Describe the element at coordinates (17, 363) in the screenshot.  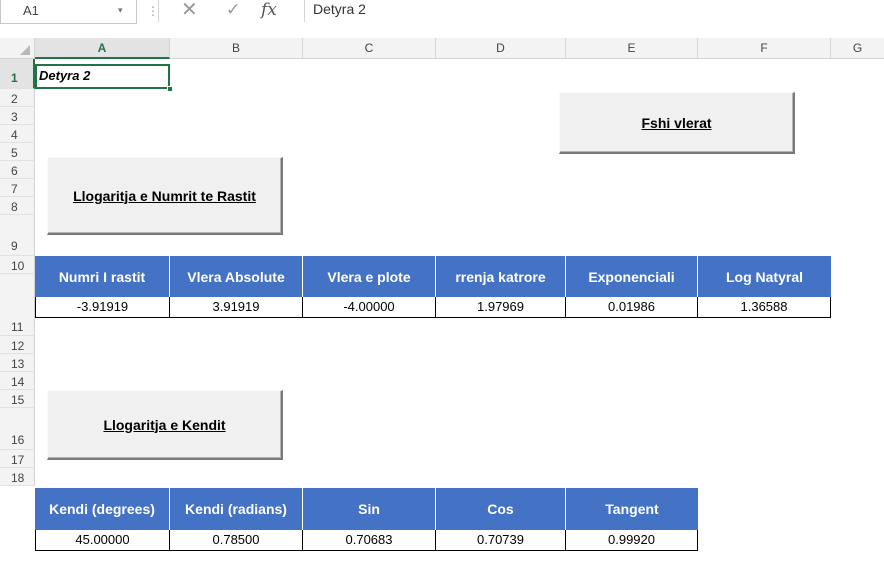
I see `row-header-13: 13` at that location.